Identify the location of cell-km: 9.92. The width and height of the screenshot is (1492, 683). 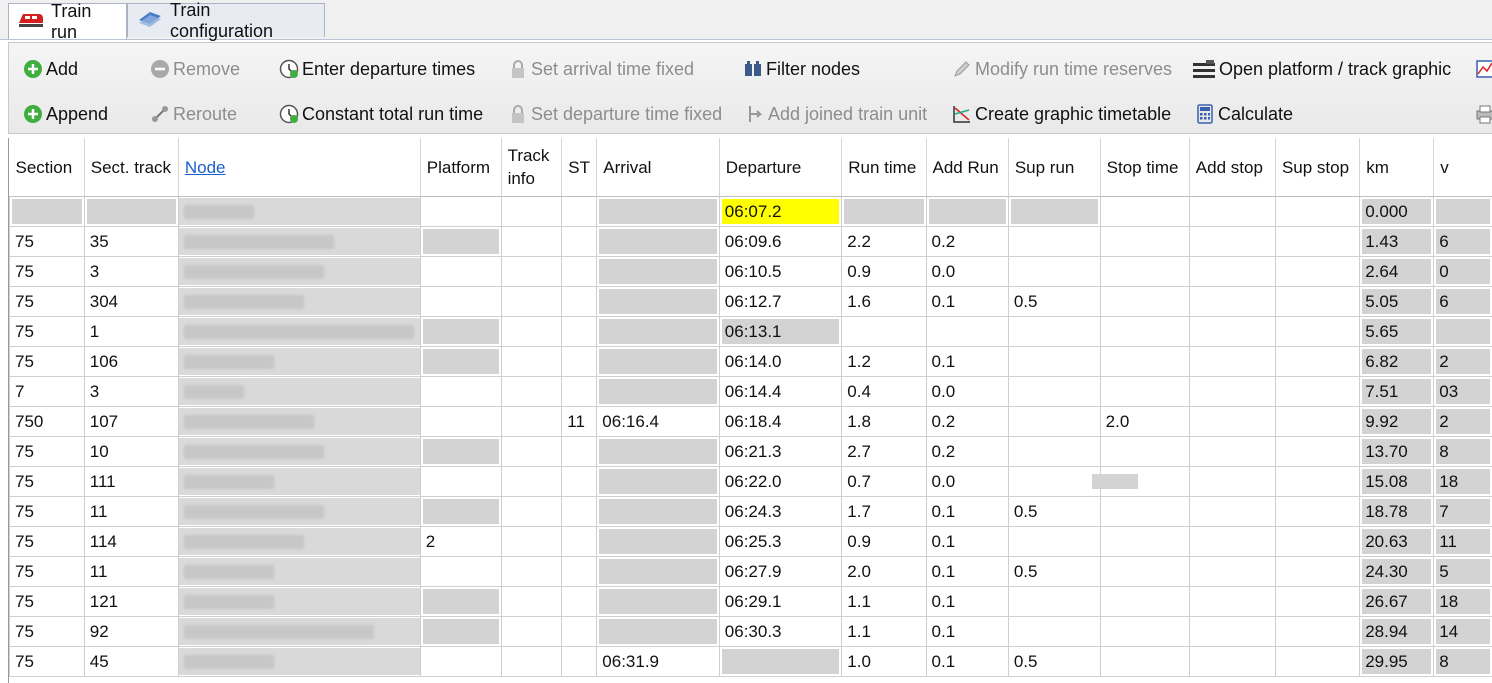
(1397, 421).